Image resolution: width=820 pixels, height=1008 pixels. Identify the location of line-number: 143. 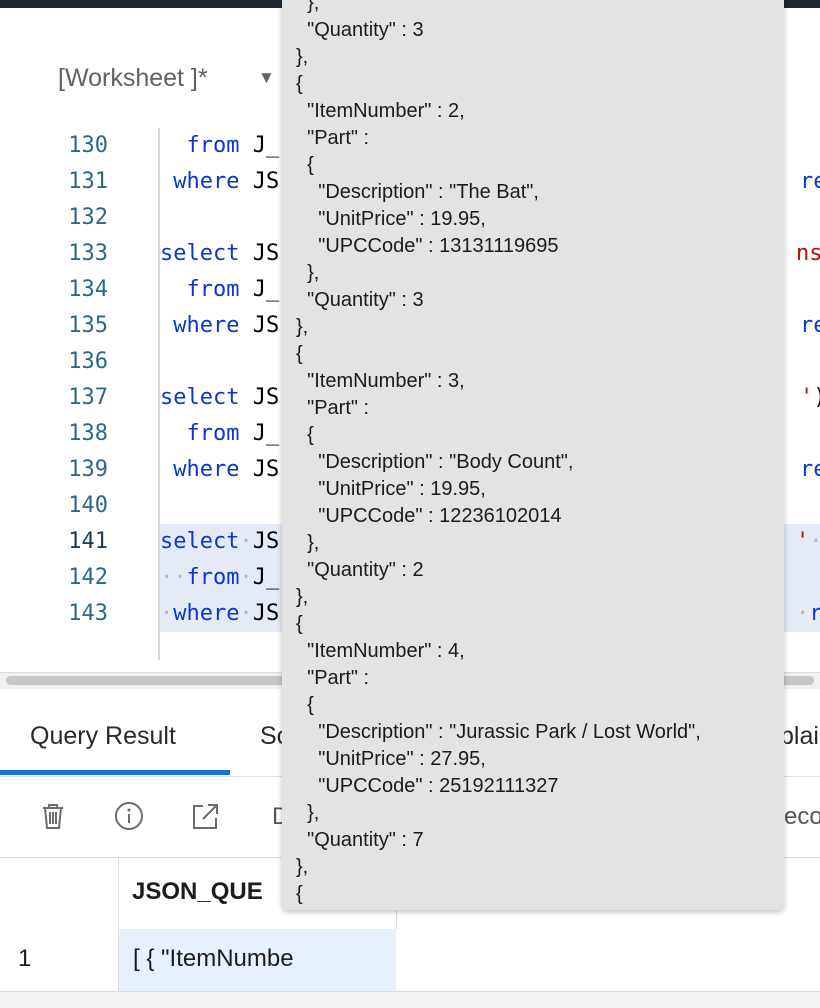
(88, 613).